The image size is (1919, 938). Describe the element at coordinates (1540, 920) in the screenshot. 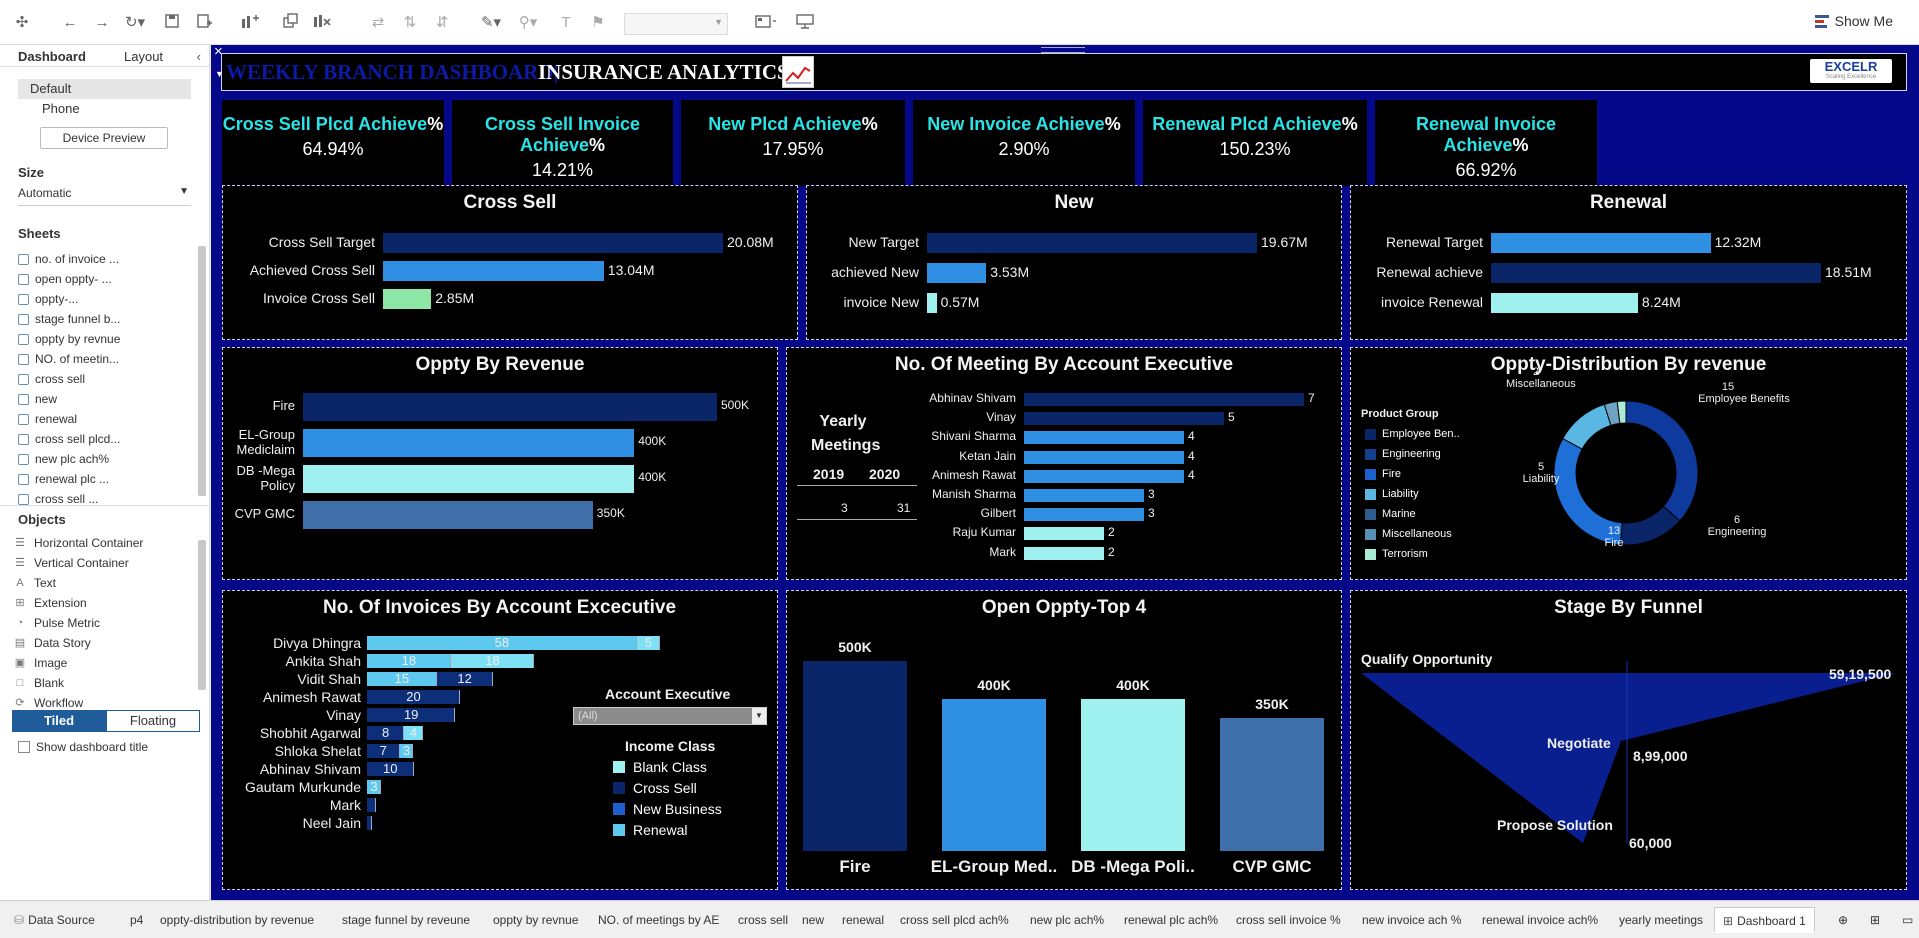

I see `sheet-tab: renewal invoice ach%` at that location.